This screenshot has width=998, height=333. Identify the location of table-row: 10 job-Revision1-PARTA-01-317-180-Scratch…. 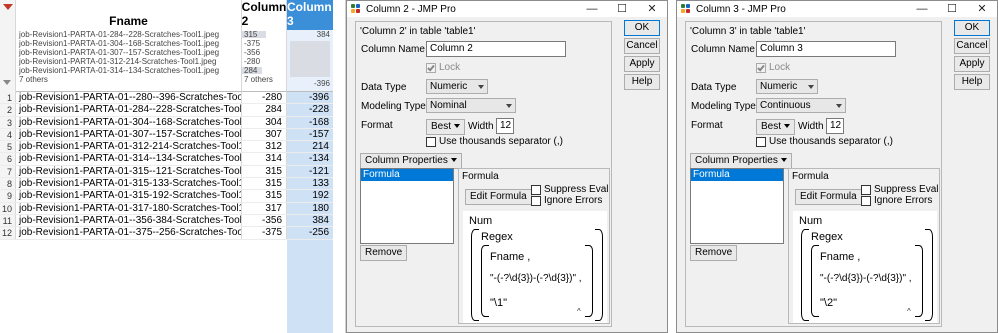
(166, 208).